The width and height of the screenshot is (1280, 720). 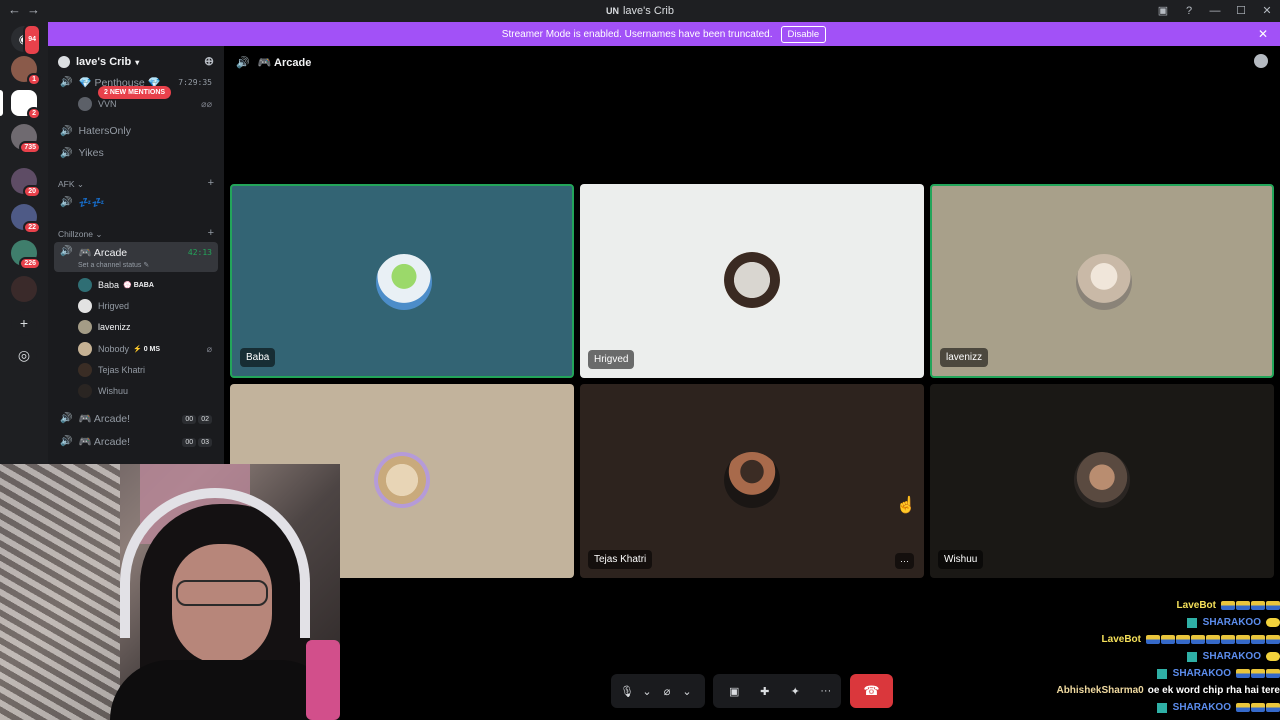 I want to click on screen-share-icon: ▣, so click(x=734, y=691).